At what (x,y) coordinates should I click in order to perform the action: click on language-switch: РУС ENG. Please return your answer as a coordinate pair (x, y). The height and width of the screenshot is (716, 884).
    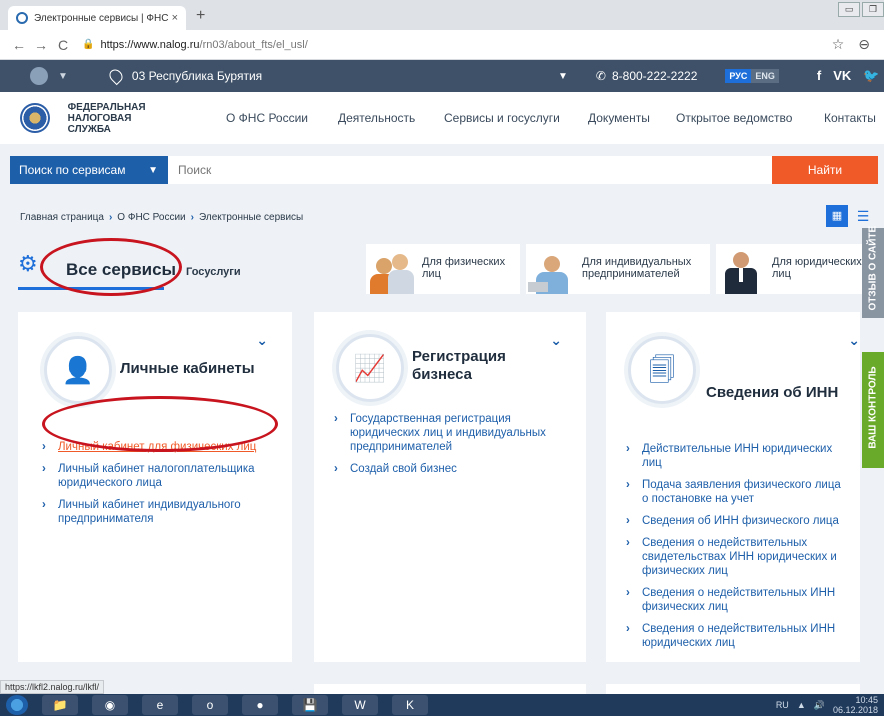
    Looking at the image, I should click on (752, 76).